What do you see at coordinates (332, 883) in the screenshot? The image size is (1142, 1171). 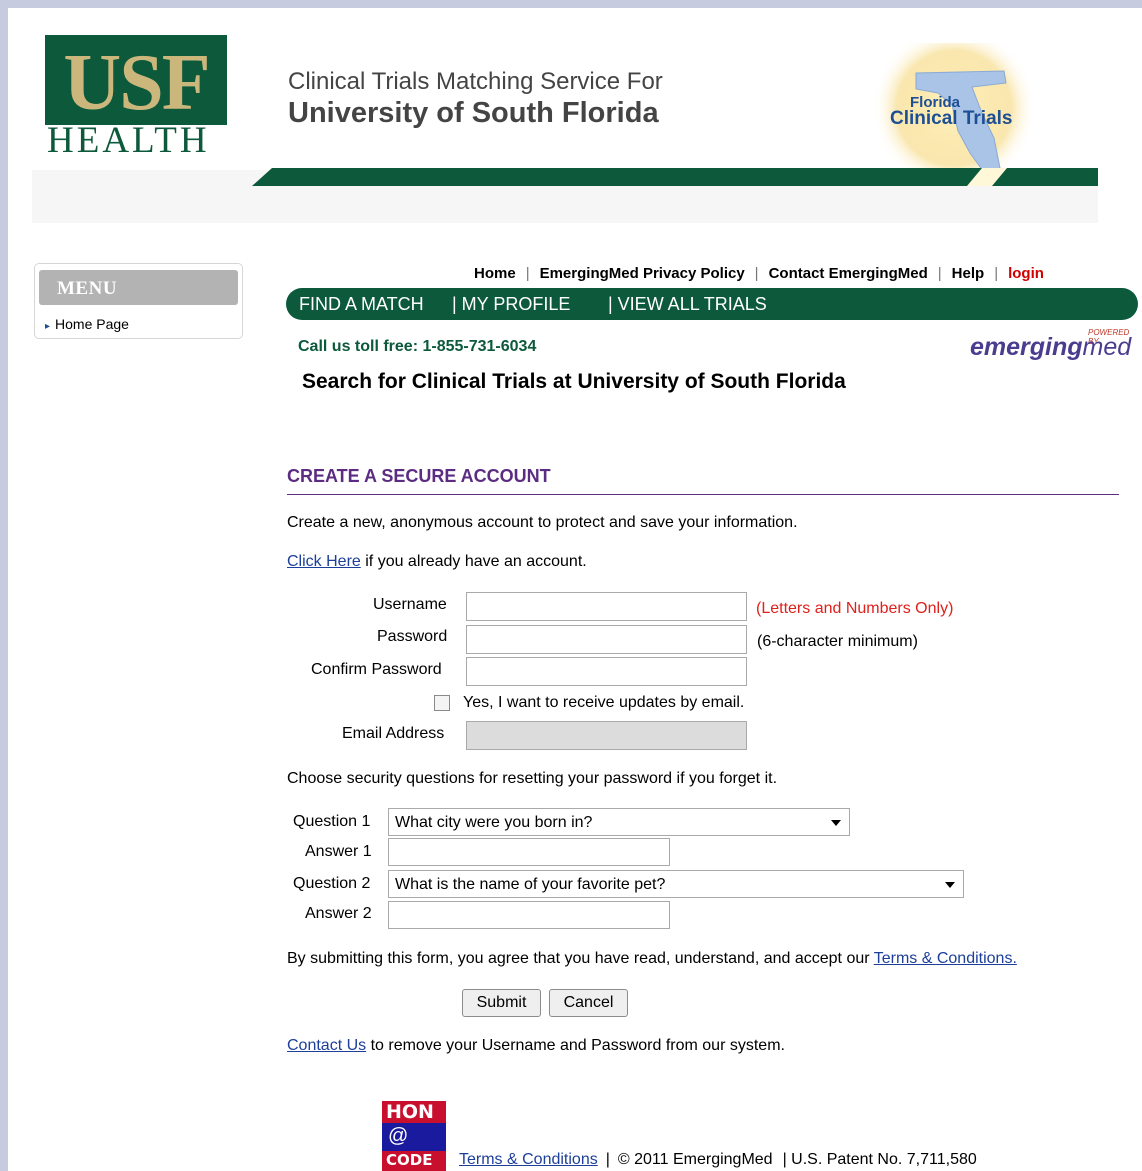 I see `question2-label: Question 2` at bounding box center [332, 883].